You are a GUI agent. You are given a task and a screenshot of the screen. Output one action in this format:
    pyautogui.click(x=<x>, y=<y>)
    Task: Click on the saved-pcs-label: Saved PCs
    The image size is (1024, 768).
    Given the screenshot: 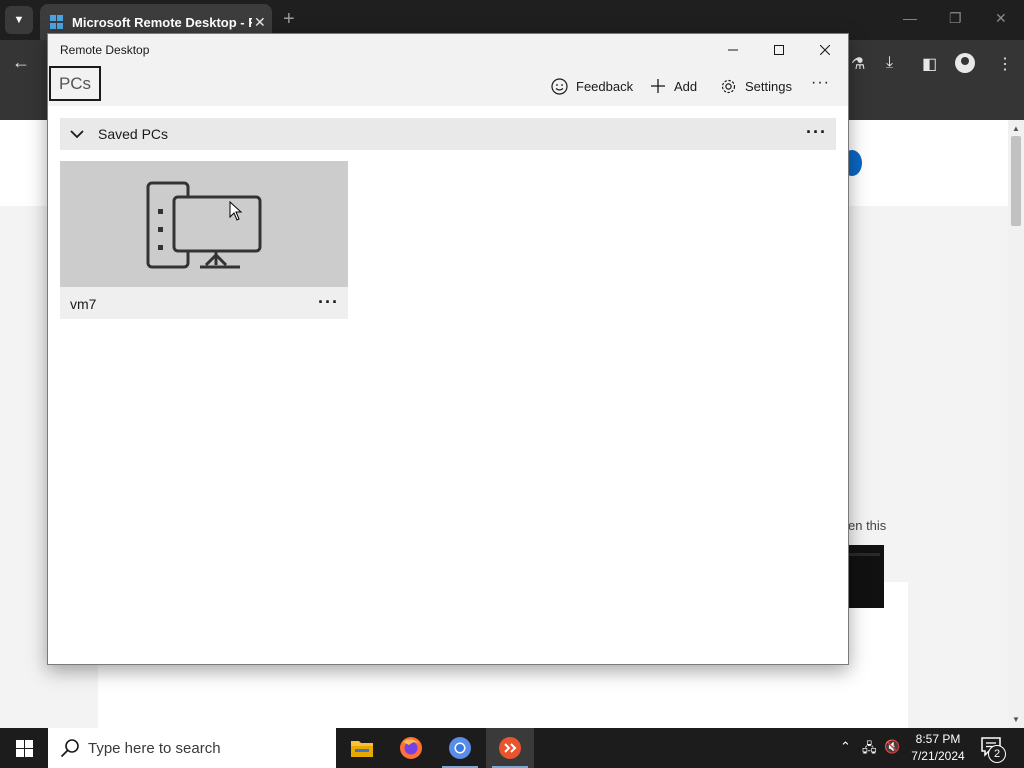 What is the action you would take?
    pyautogui.click(x=133, y=134)
    